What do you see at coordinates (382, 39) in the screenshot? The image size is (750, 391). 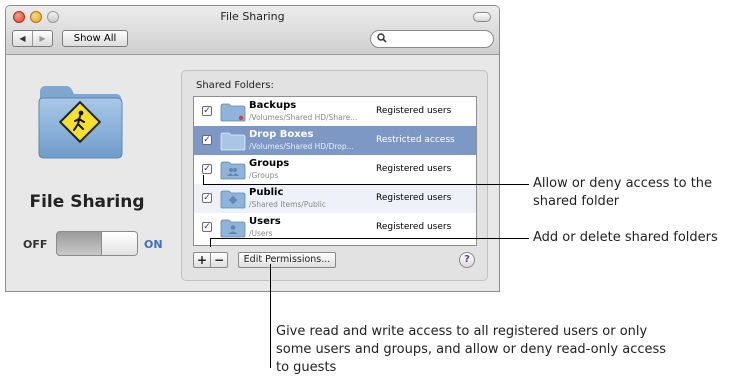 I see `search-icon` at bounding box center [382, 39].